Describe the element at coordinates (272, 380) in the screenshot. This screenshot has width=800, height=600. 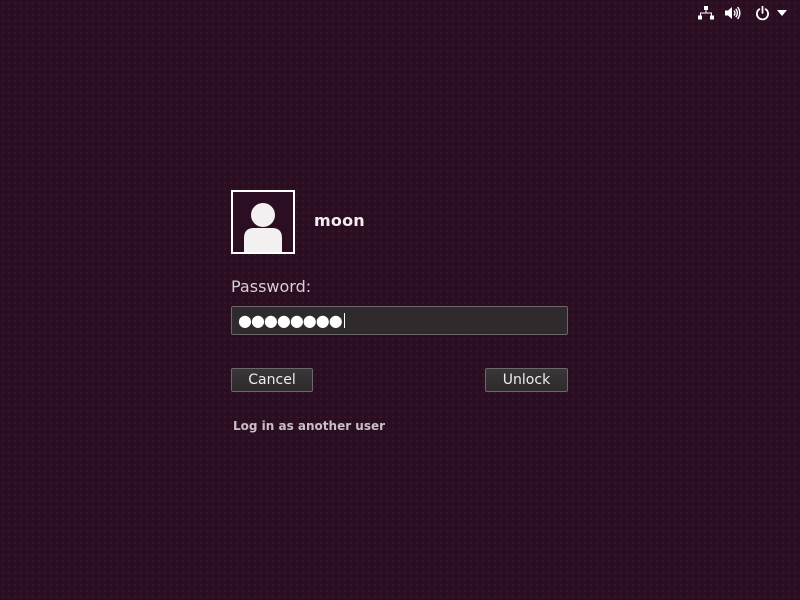
I see `cancel-button: Cancel` at that location.